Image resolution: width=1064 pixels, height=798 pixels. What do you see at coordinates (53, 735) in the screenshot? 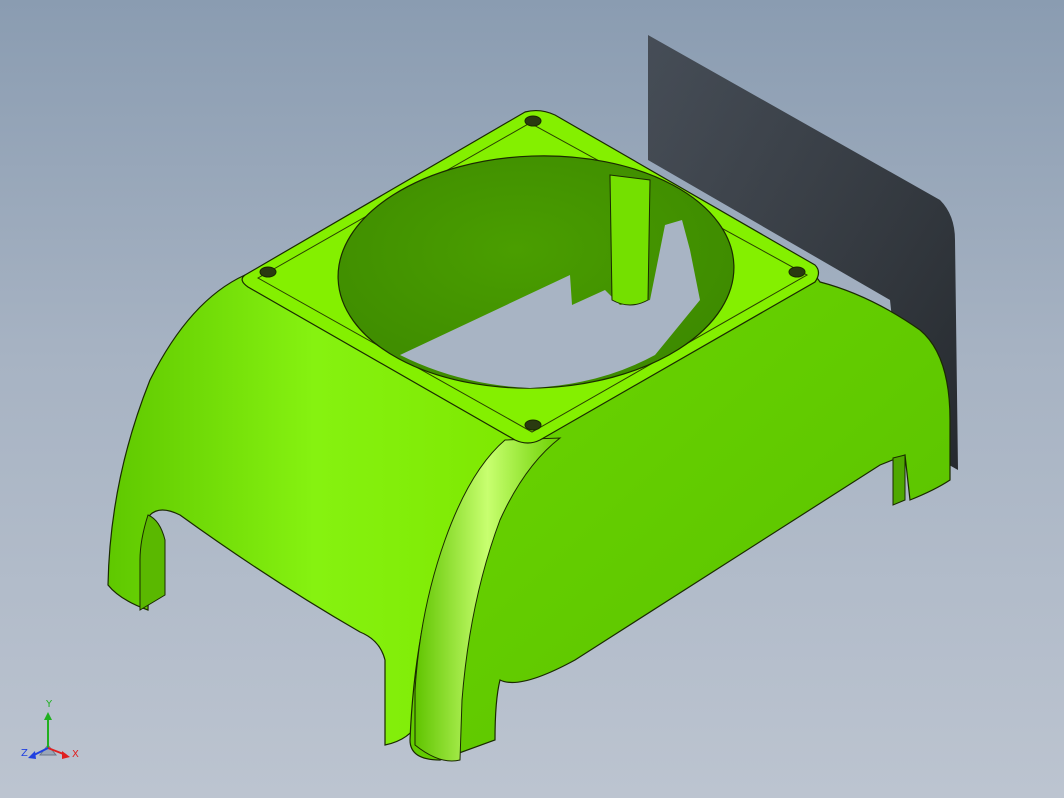
I see `orientation-triad: Y X Z` at bounding box center [53, 735].